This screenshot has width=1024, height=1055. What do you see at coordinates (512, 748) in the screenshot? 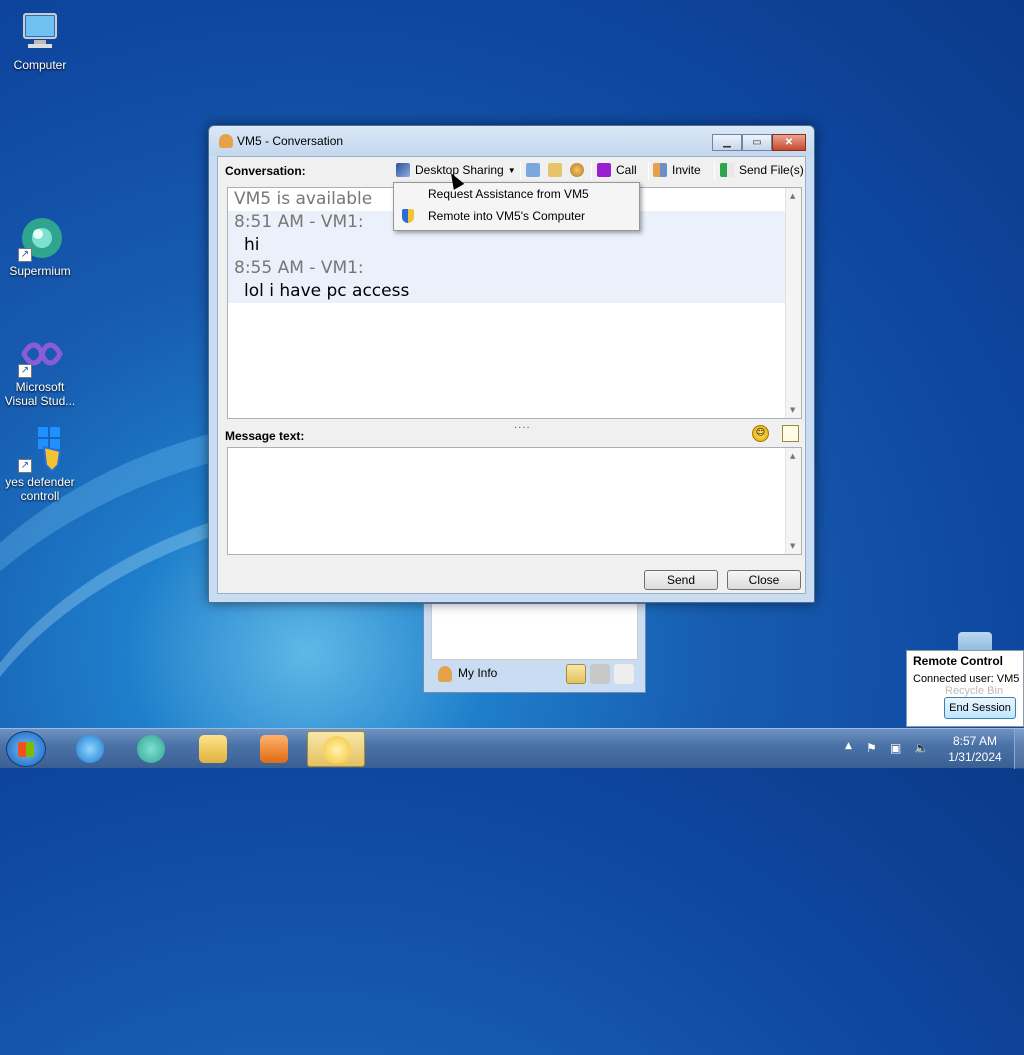
I see `taskbar: ▲ ⚑ ▣ 🔈 8:57 AM 1/31/2024` at bounding box center [512, 748].